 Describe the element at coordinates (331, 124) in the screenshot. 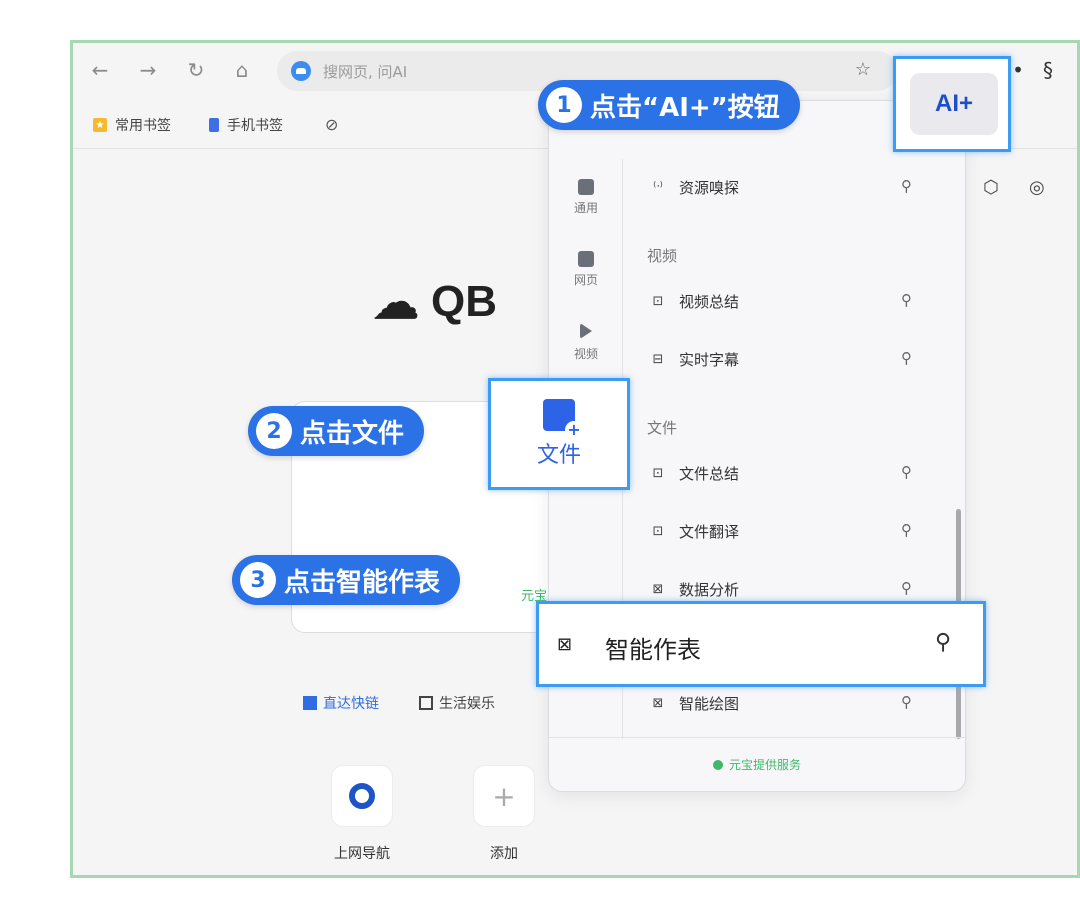

I see `bookmark-extra-icon: ⊘` at that location.